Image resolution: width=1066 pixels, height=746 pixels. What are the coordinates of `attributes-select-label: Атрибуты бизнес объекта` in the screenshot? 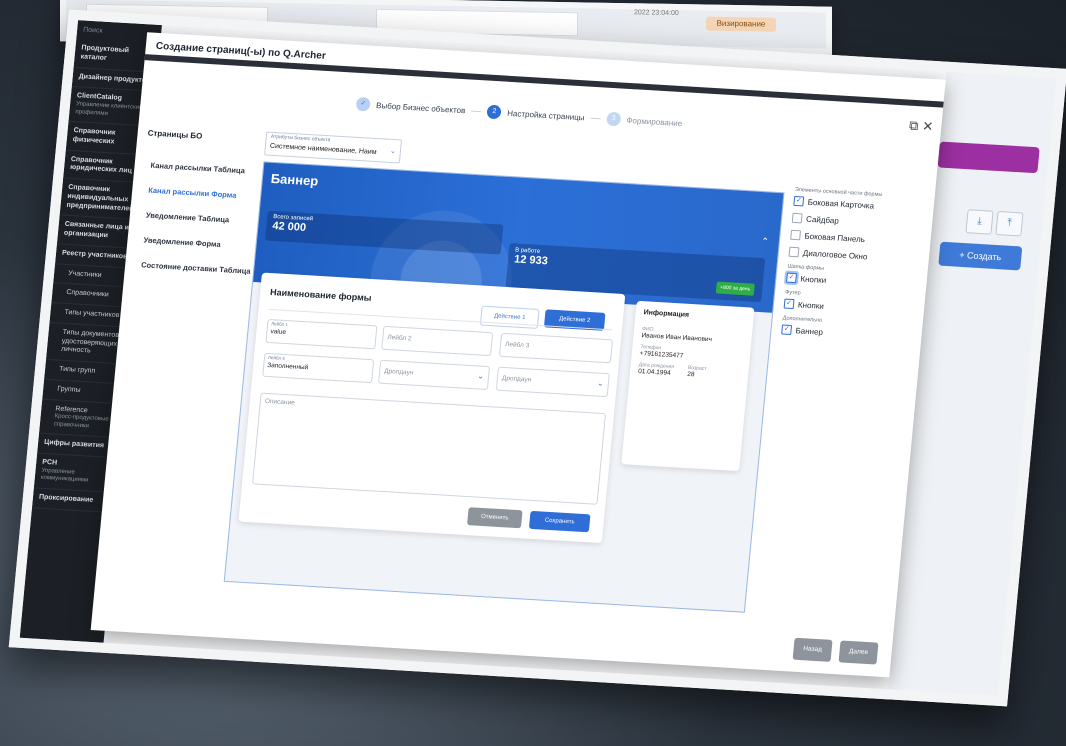 It's located at (300, 138).